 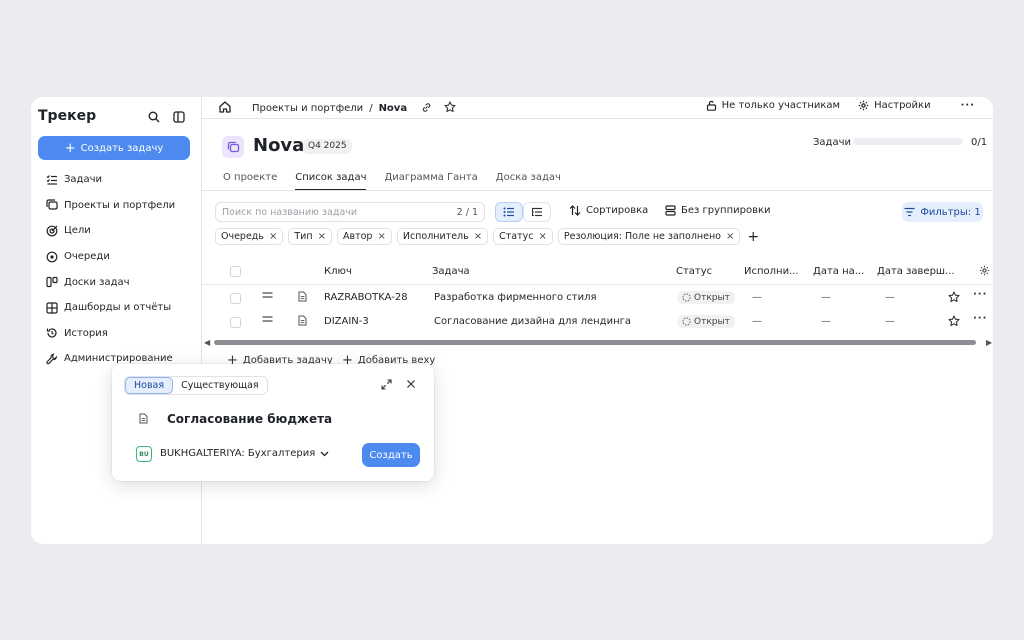 I want to click on sidebar-item-goals: Цели, so click(x=121, y=231).